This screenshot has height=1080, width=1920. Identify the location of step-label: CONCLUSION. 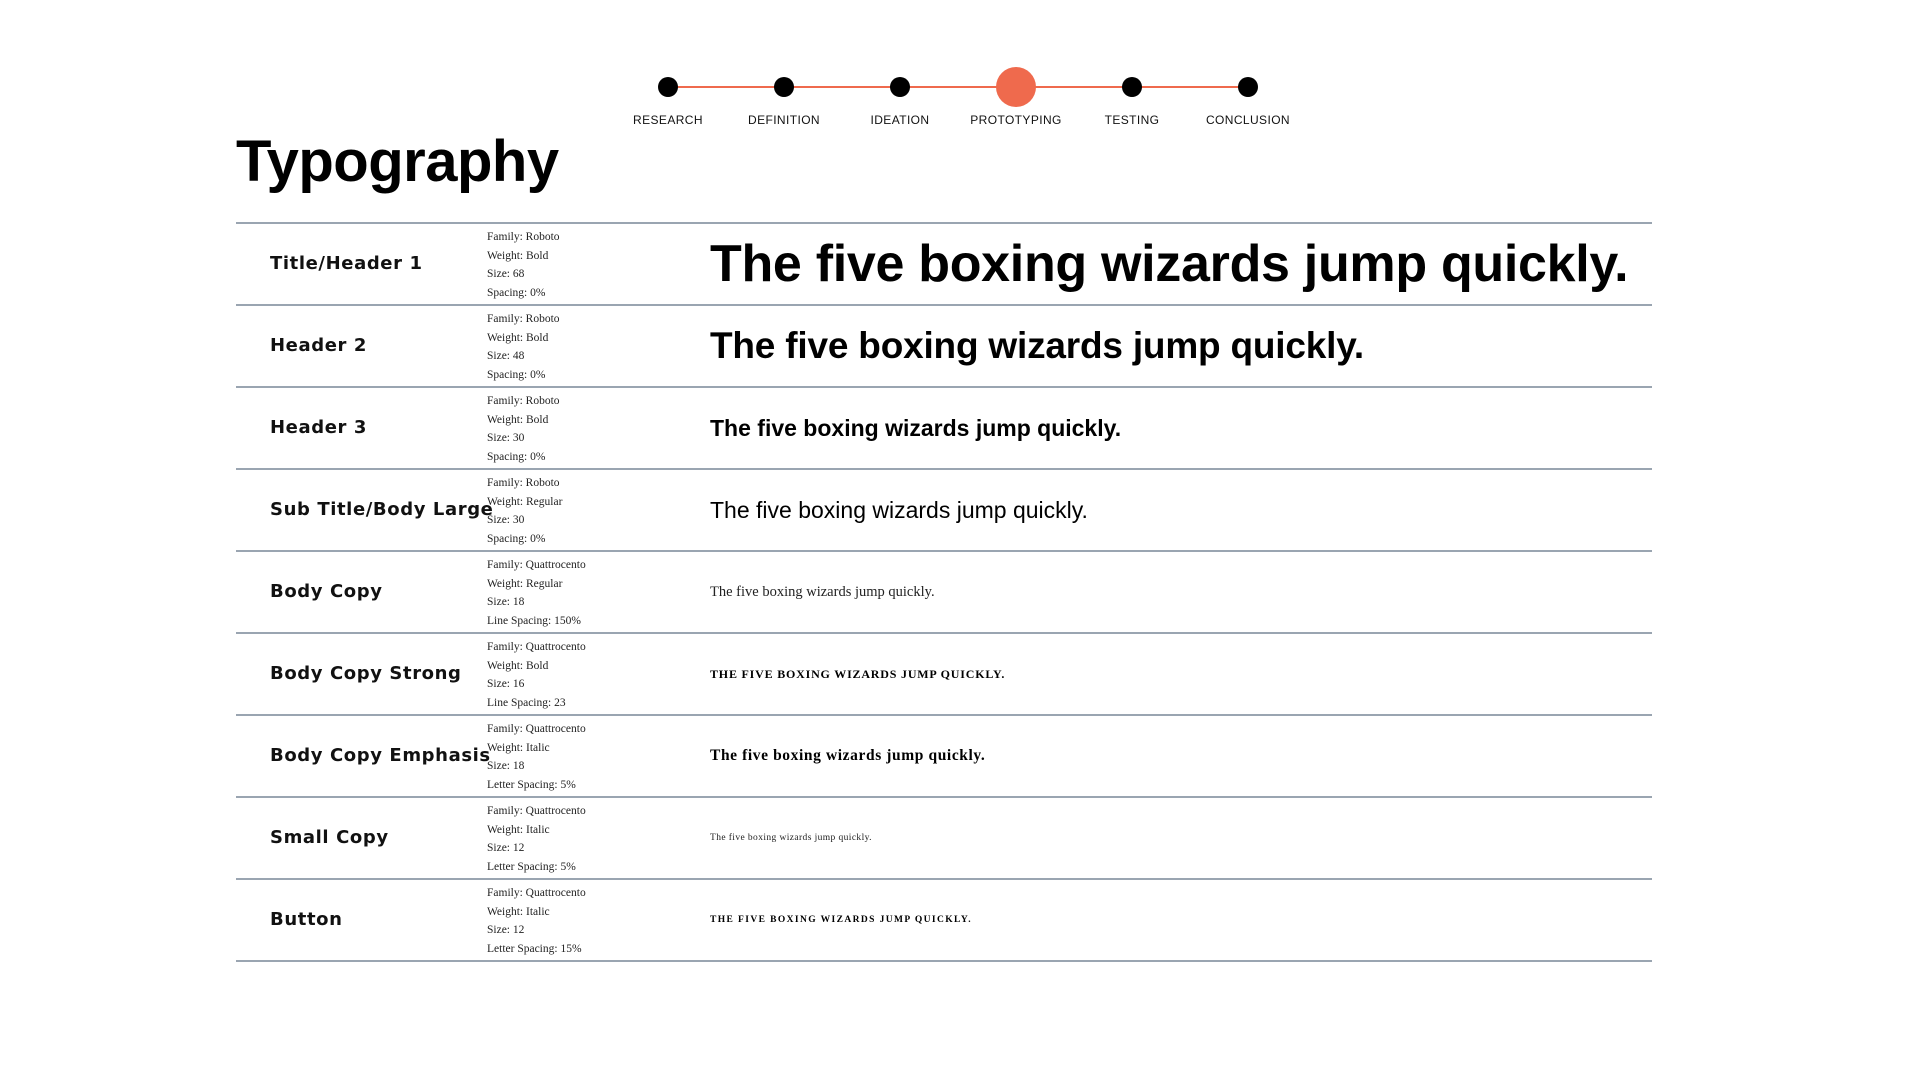
(1247, 120).